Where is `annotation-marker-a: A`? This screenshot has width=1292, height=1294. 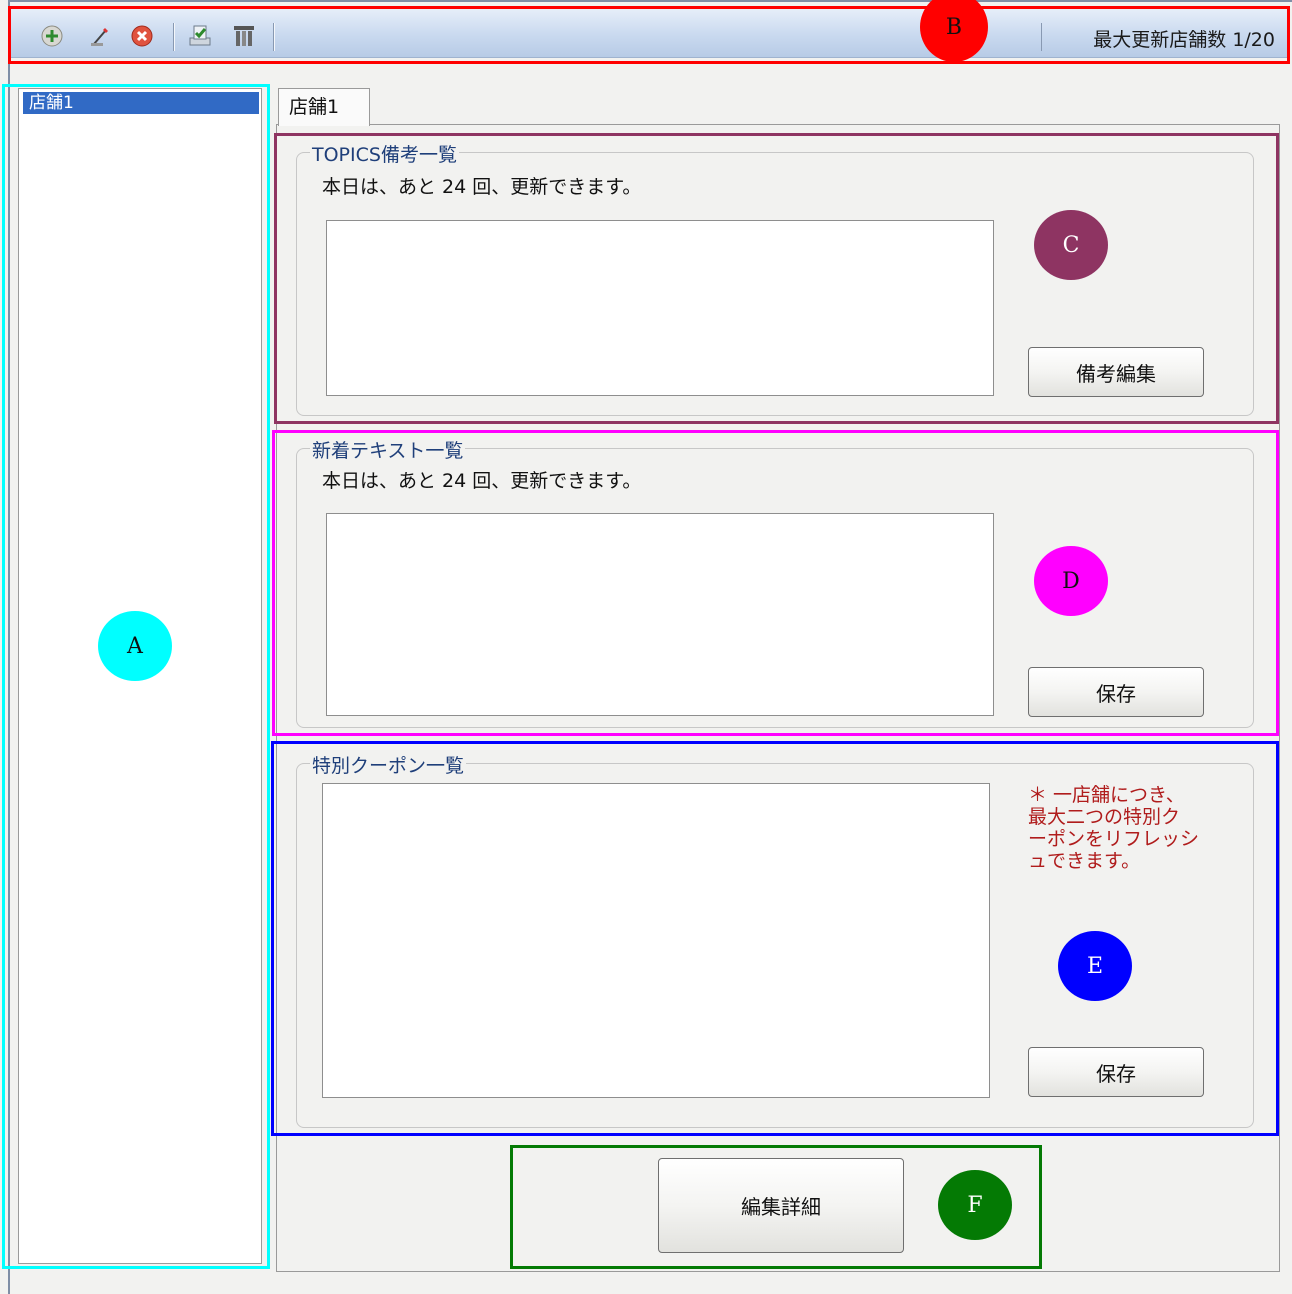
annotation-marker-a: A is located at coordinates (135, 646).